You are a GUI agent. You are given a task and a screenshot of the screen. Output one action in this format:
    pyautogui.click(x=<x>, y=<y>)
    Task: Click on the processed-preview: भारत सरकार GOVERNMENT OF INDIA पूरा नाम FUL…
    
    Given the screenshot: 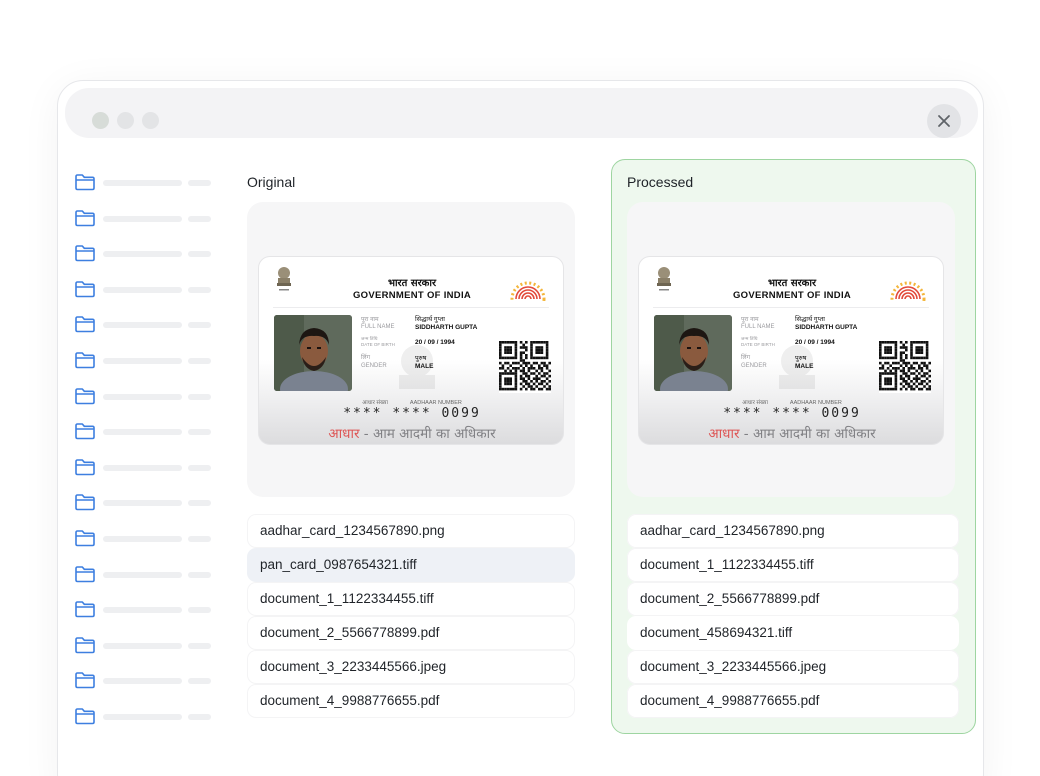 What is the action you would take?
    pyautogui.click(x=791, y=349)
    